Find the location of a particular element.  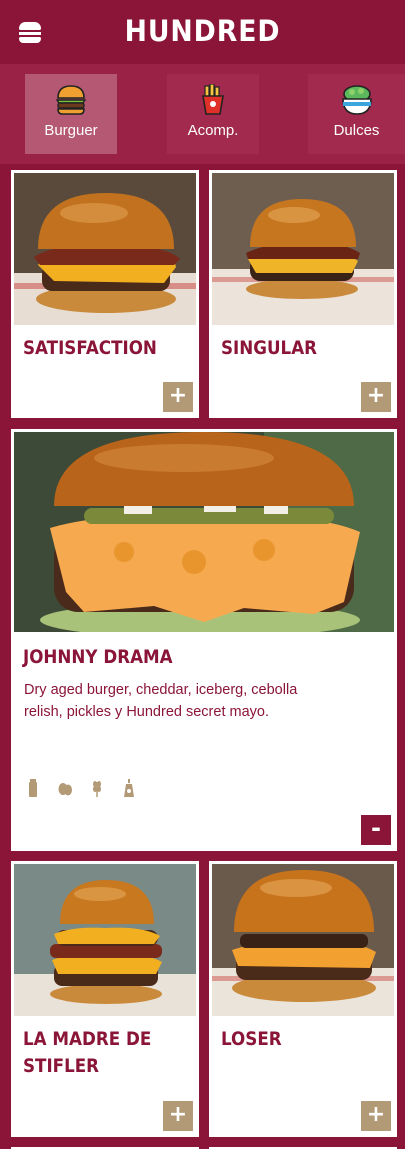

tab-label: Dulces is located at coordinates (356, 130).